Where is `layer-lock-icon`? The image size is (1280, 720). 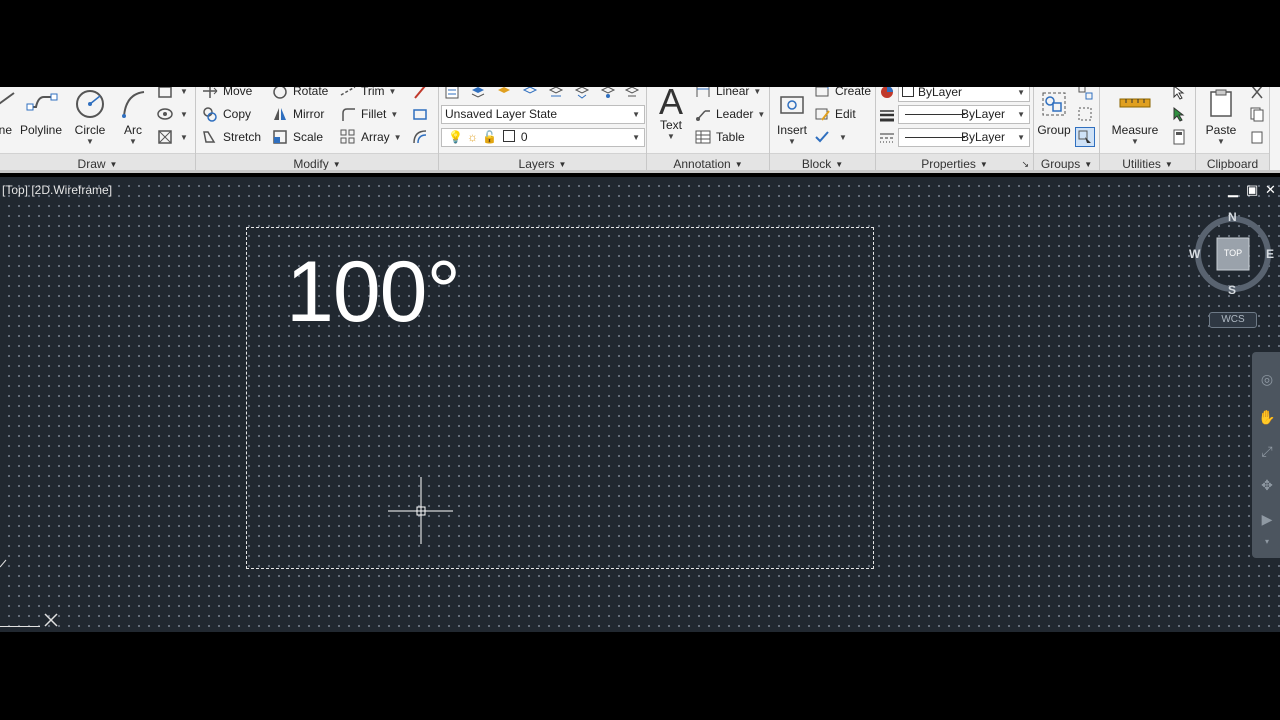 layer-lock-icon is located at coordinates (632, 94).